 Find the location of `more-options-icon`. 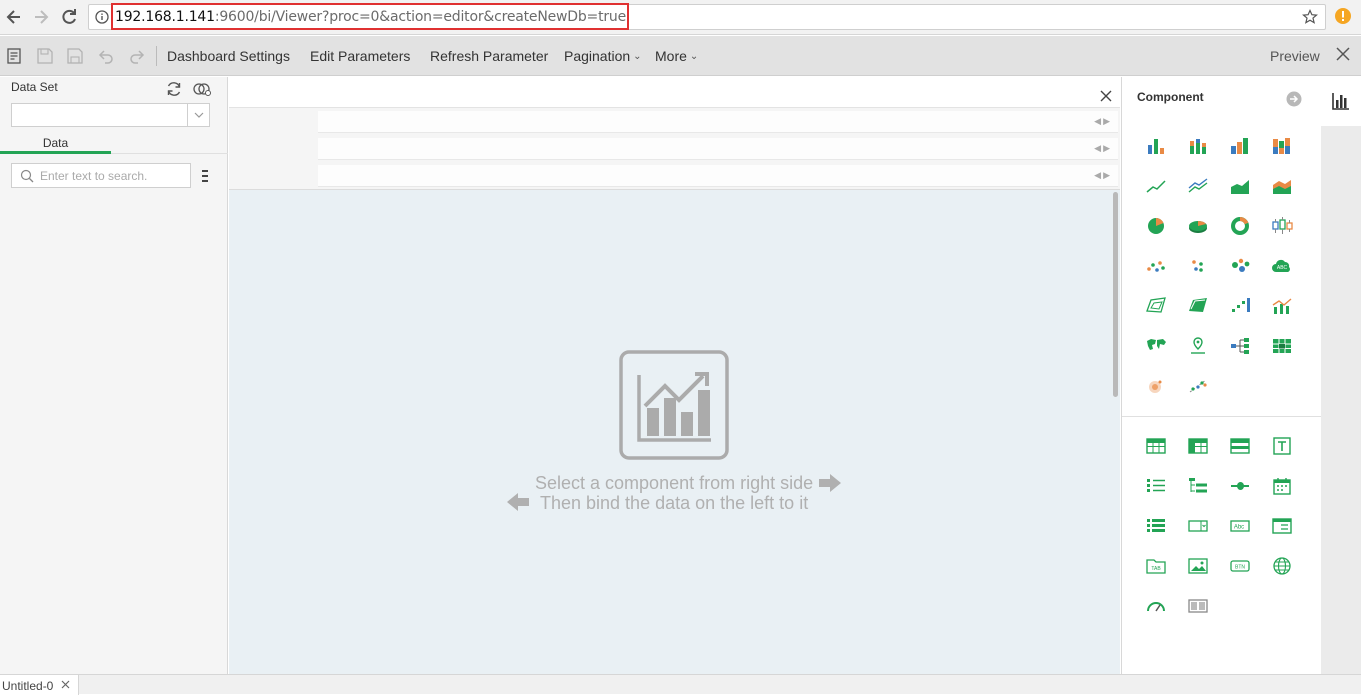

more-options-icon is located at coordinates (205, 176).